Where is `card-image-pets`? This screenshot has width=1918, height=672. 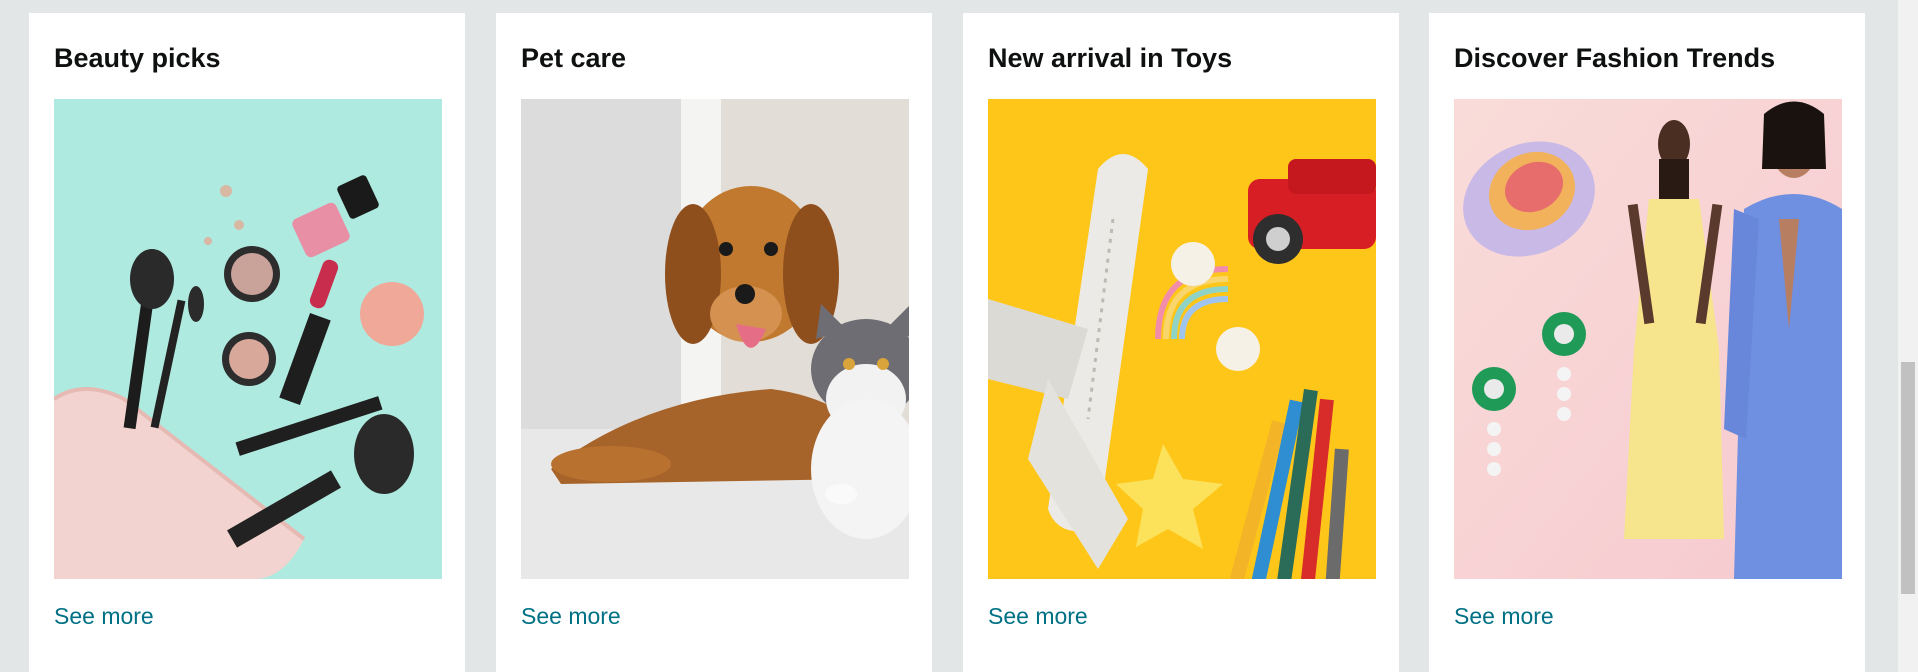 card-image-pets is located at coordinates (715, 339).